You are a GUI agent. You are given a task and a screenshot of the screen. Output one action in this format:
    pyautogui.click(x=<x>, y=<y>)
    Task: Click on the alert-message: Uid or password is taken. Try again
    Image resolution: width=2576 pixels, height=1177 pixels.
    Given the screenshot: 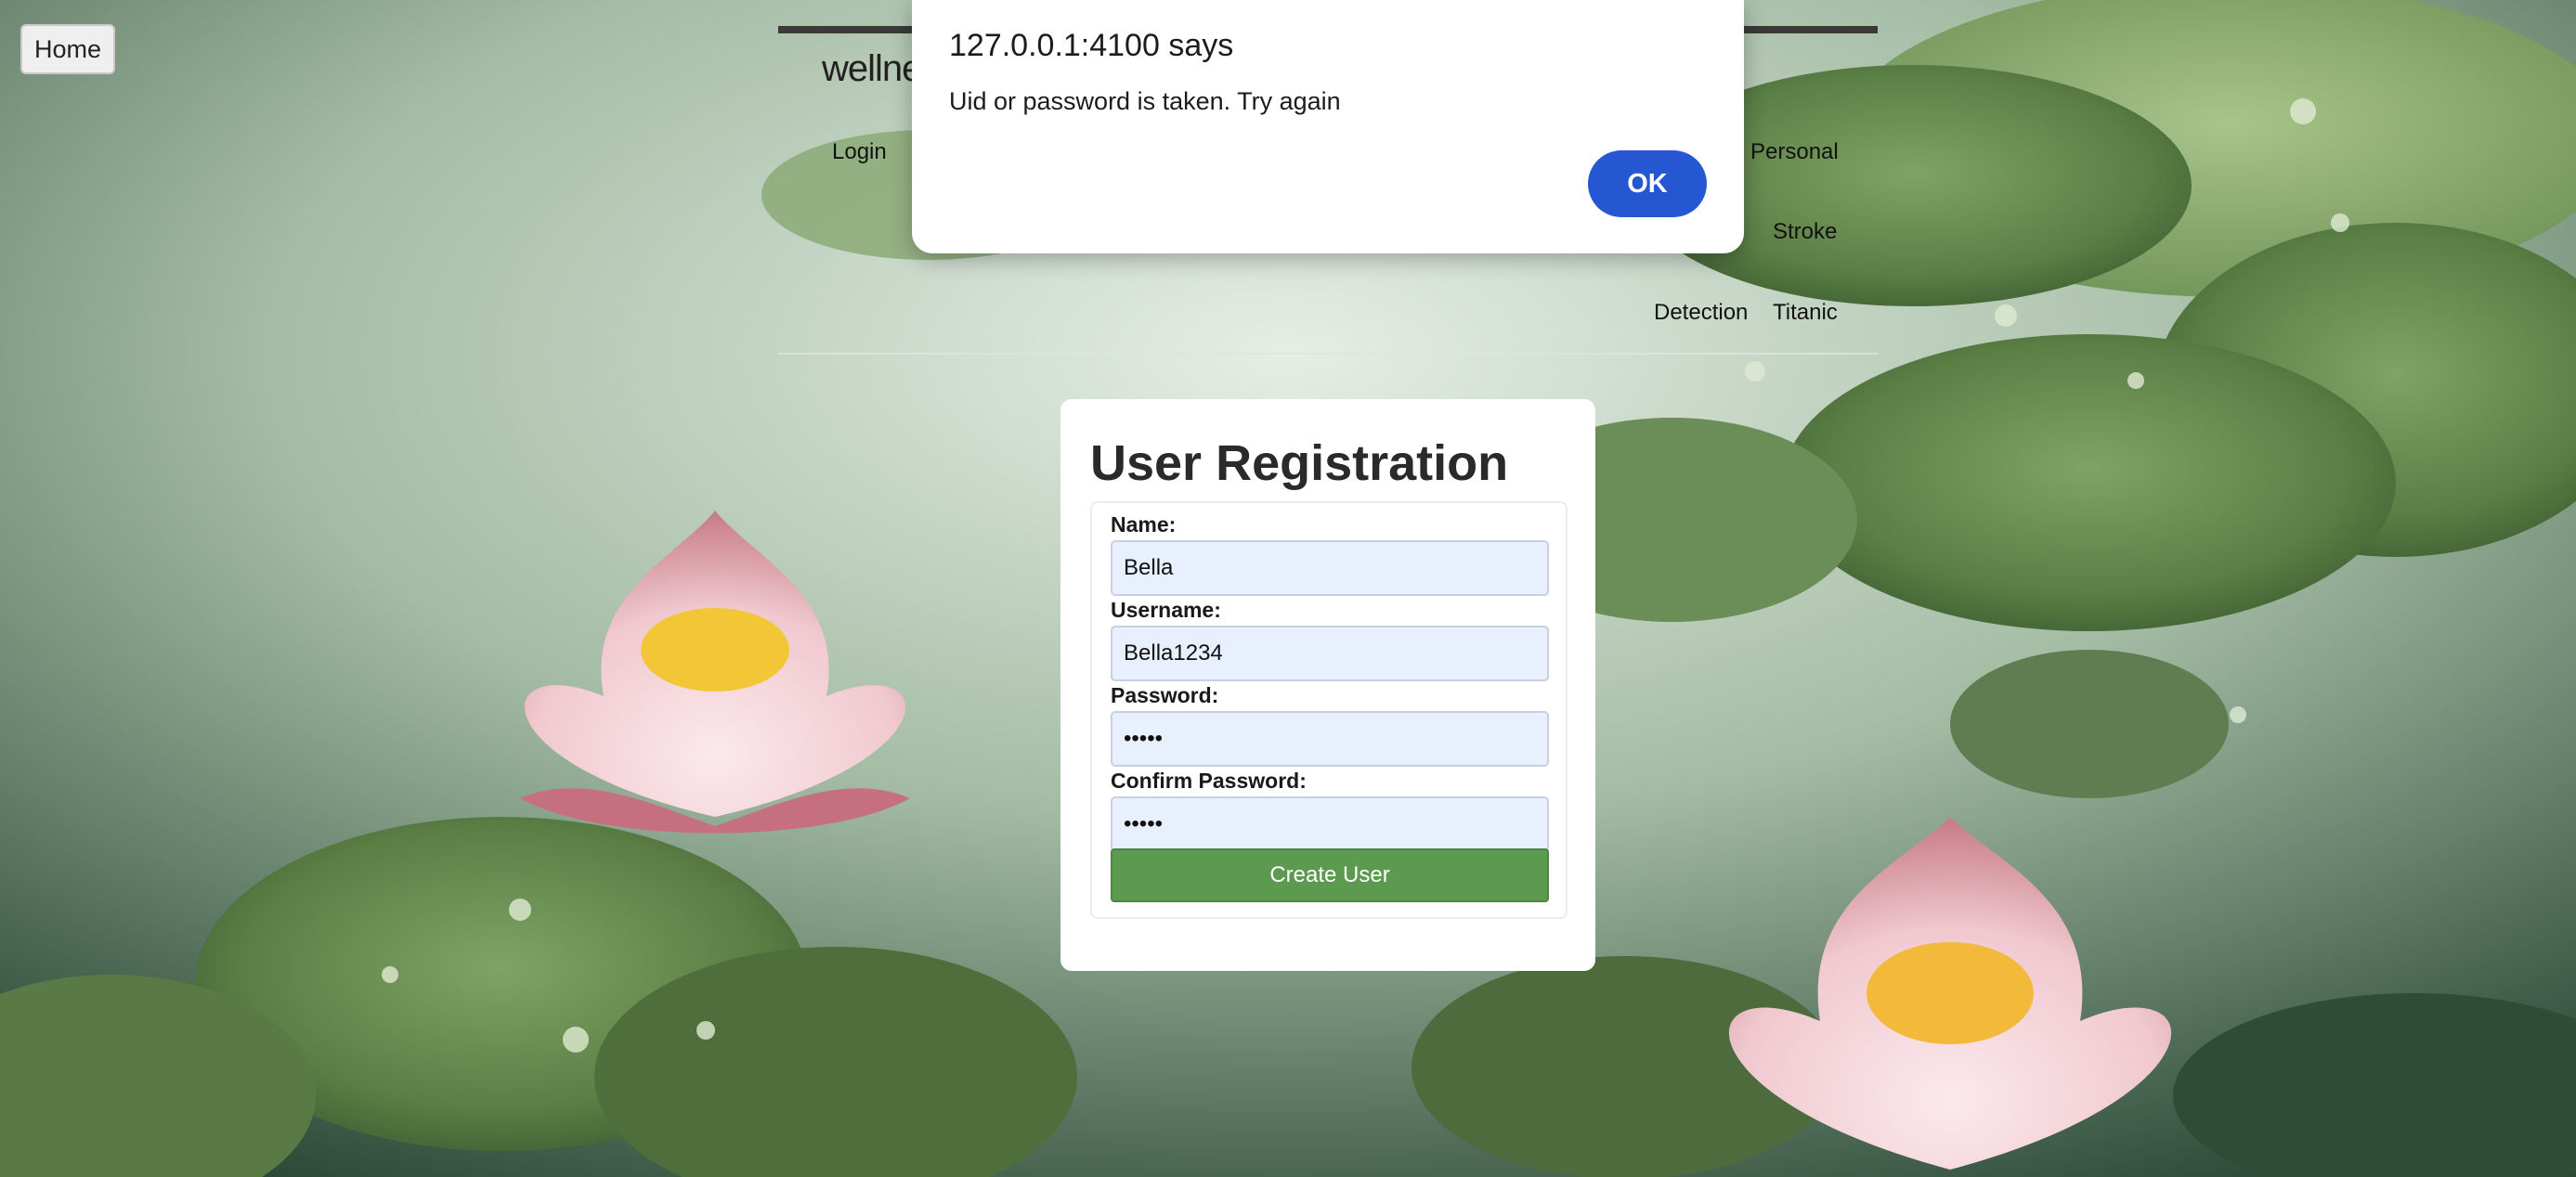 What is the action you would take?
    pyautogui.click(x=1145, y=101)
    